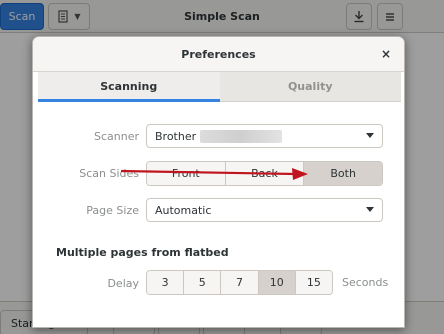 This screenshot has width=444, height=334. Describe the element at coordinates (241, 136) in the screenshot. I see `redacted-scanner-model` at that location.